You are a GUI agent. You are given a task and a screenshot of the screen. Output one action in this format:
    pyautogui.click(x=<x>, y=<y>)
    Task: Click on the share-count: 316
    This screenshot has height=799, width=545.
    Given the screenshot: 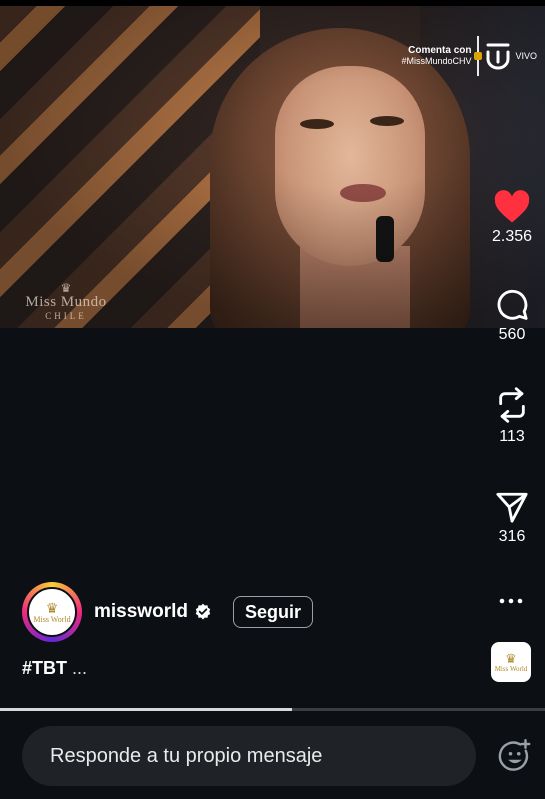 What is the action you would take?
    pyautogui.click(x=512, y=536)
    